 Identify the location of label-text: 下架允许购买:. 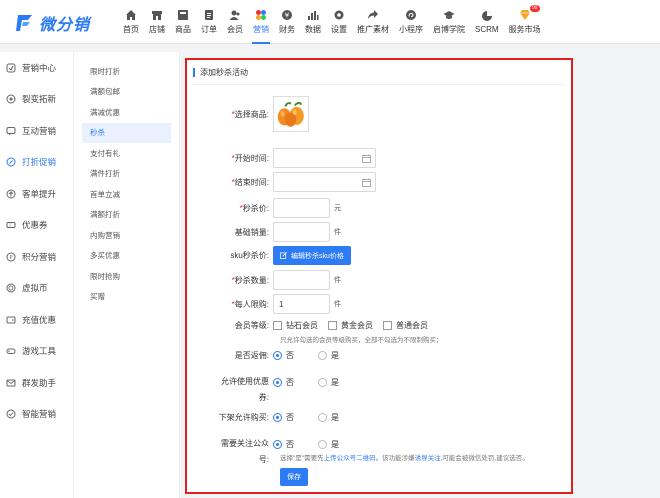
(243, 417).